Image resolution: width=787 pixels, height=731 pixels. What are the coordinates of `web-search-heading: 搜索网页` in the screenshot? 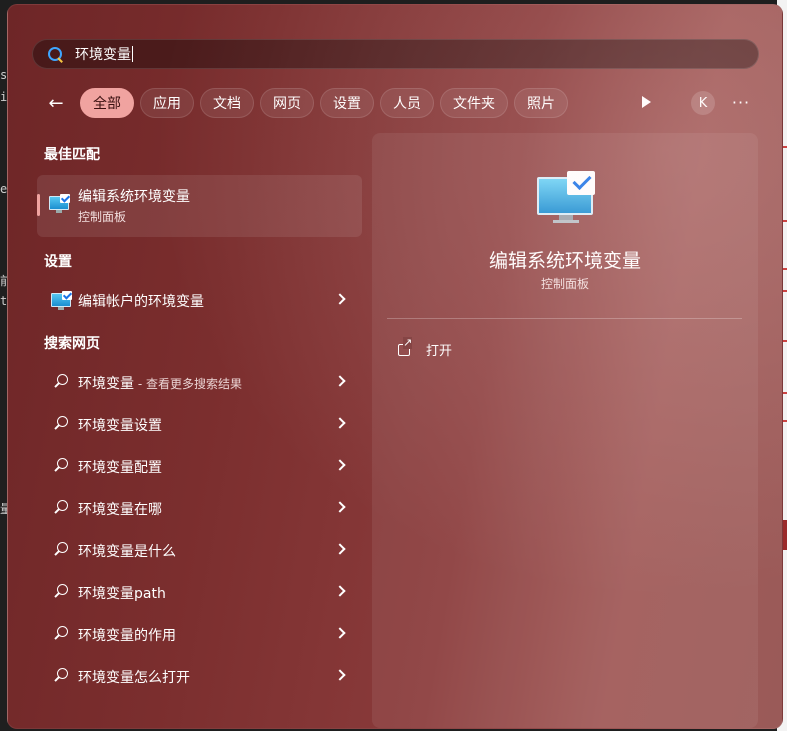 It's located at (72, 344).